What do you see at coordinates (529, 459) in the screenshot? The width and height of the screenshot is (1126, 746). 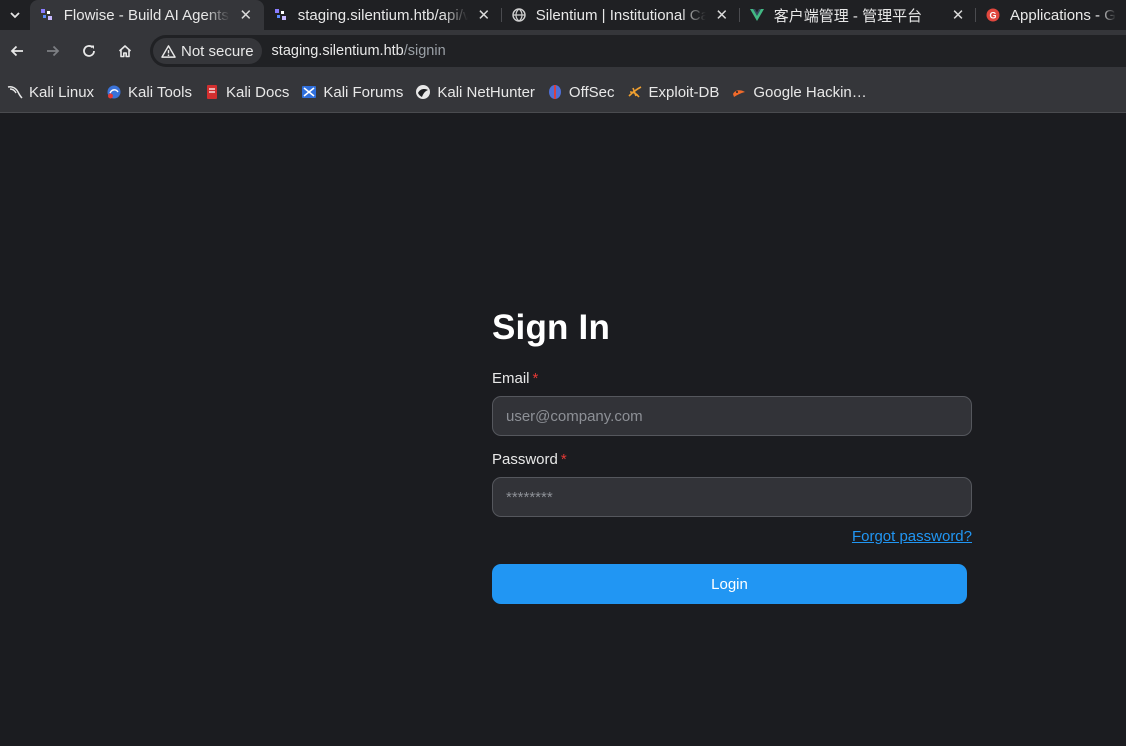 I see `password-label: Password *` at bounding box center [529, 459].